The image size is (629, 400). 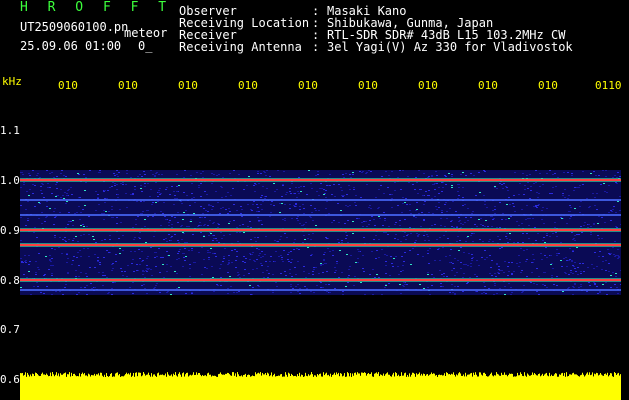 I want to click on weak-carrier-line, so click(x=320, y=200).